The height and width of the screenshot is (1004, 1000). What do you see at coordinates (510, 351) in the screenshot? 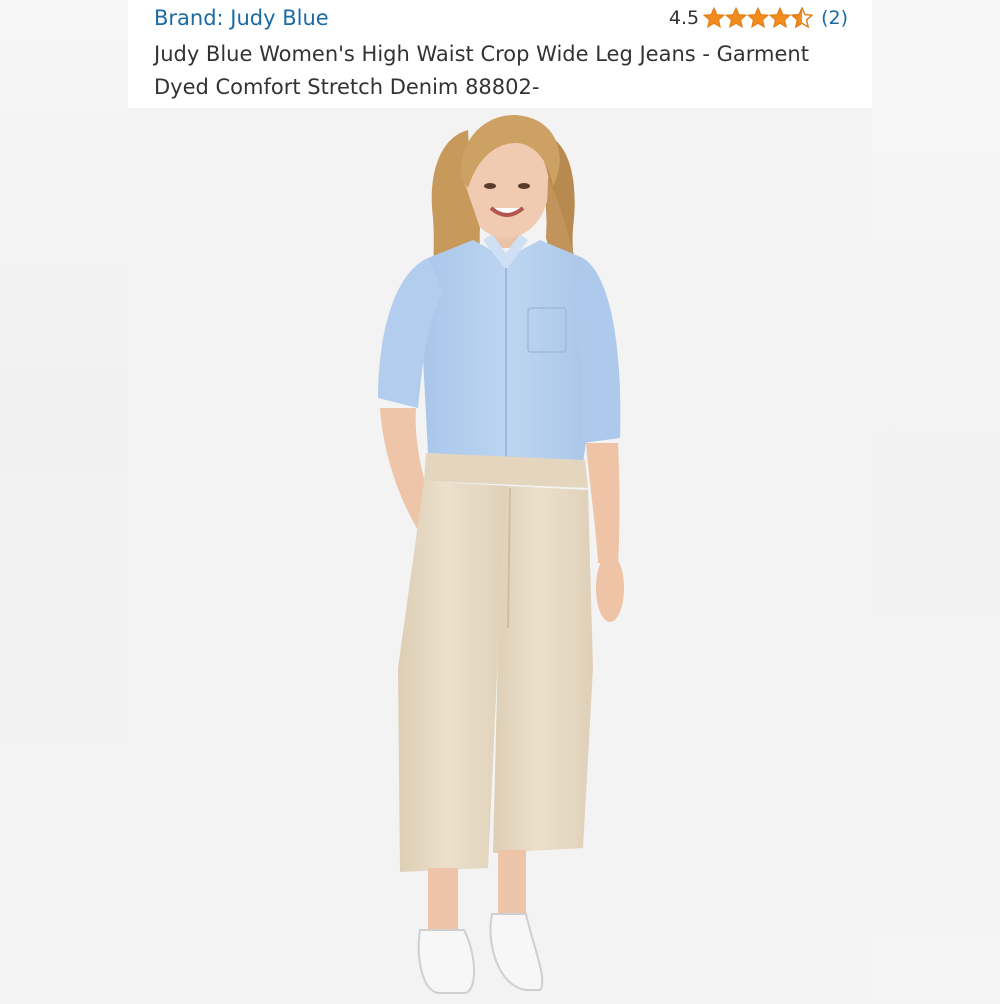
I see `shirt-body` at bounding box center [510, 351].